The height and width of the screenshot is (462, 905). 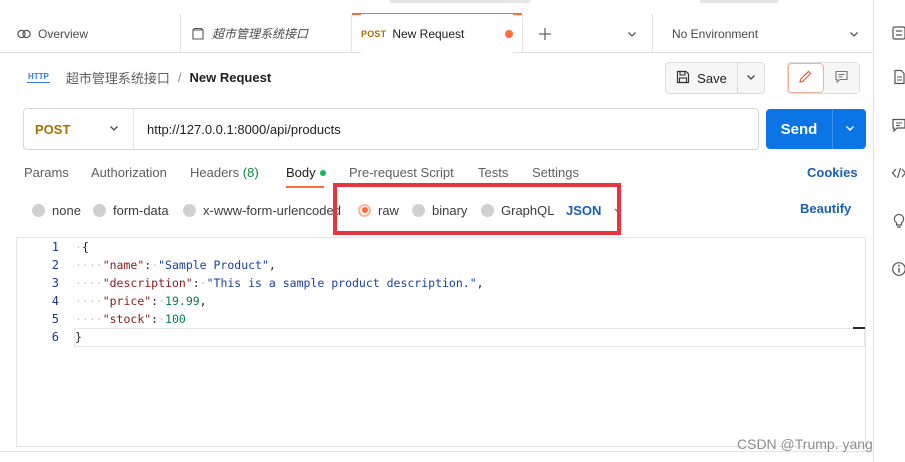 What do you see at coordinates (182, 301) in the screenshot?
I see `json-value: 19.99` at bounding box center [182, 301].